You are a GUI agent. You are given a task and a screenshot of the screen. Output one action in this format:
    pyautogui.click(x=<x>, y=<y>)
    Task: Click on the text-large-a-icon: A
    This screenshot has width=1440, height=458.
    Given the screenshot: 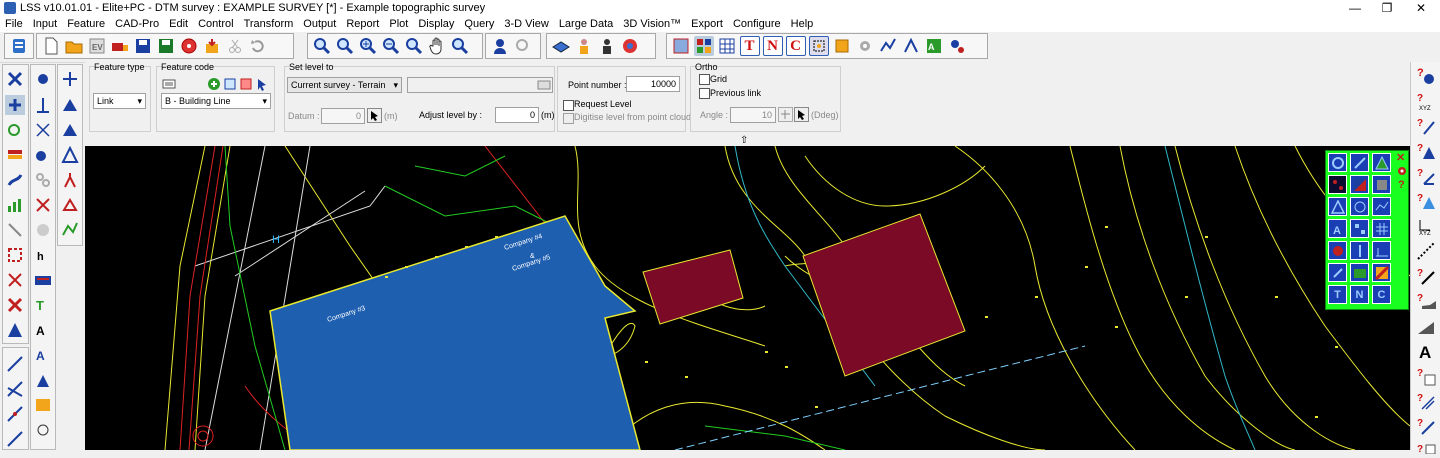 What is the action you would take?
    pyautogui.click(x=1426, y=351)
    